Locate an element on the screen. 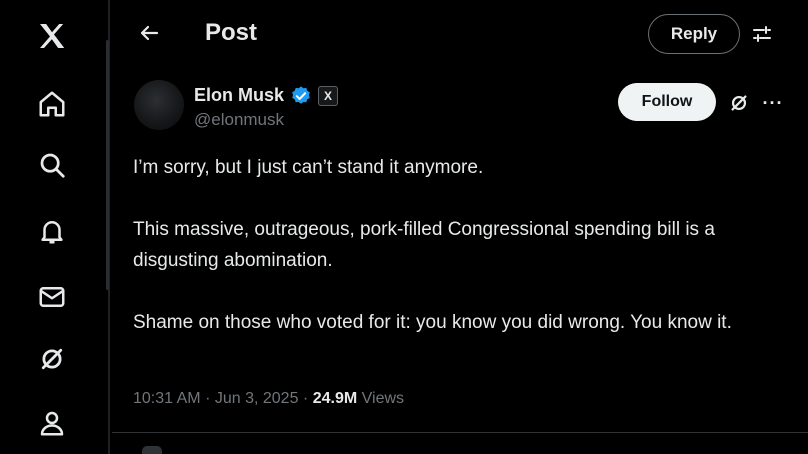  messages-icon is located at coordinates (52, 297).